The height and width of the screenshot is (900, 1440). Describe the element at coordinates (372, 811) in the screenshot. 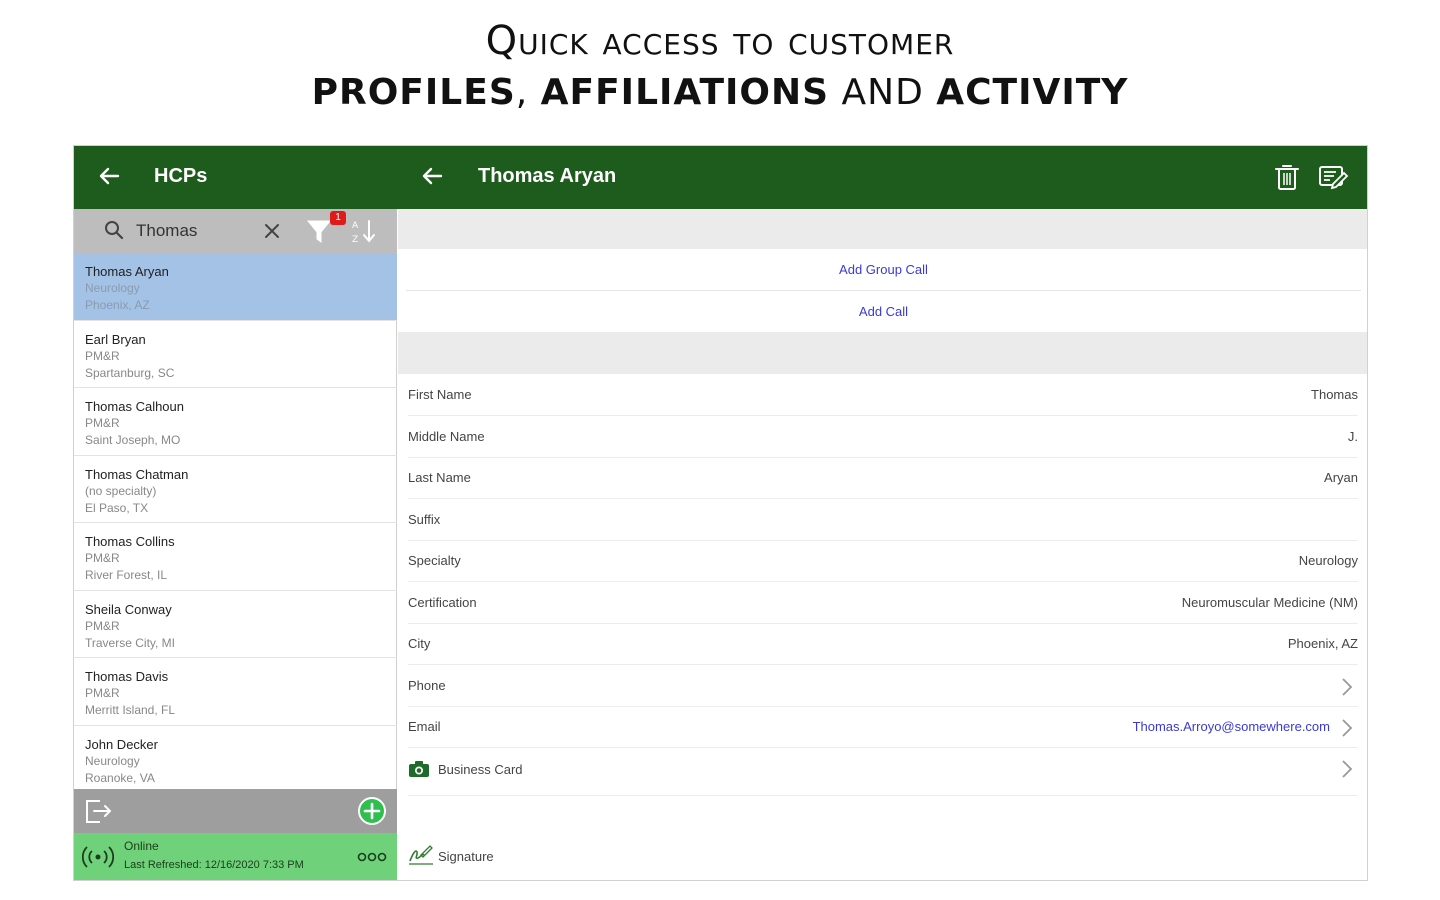

I see `add-hcp-button` at that location.